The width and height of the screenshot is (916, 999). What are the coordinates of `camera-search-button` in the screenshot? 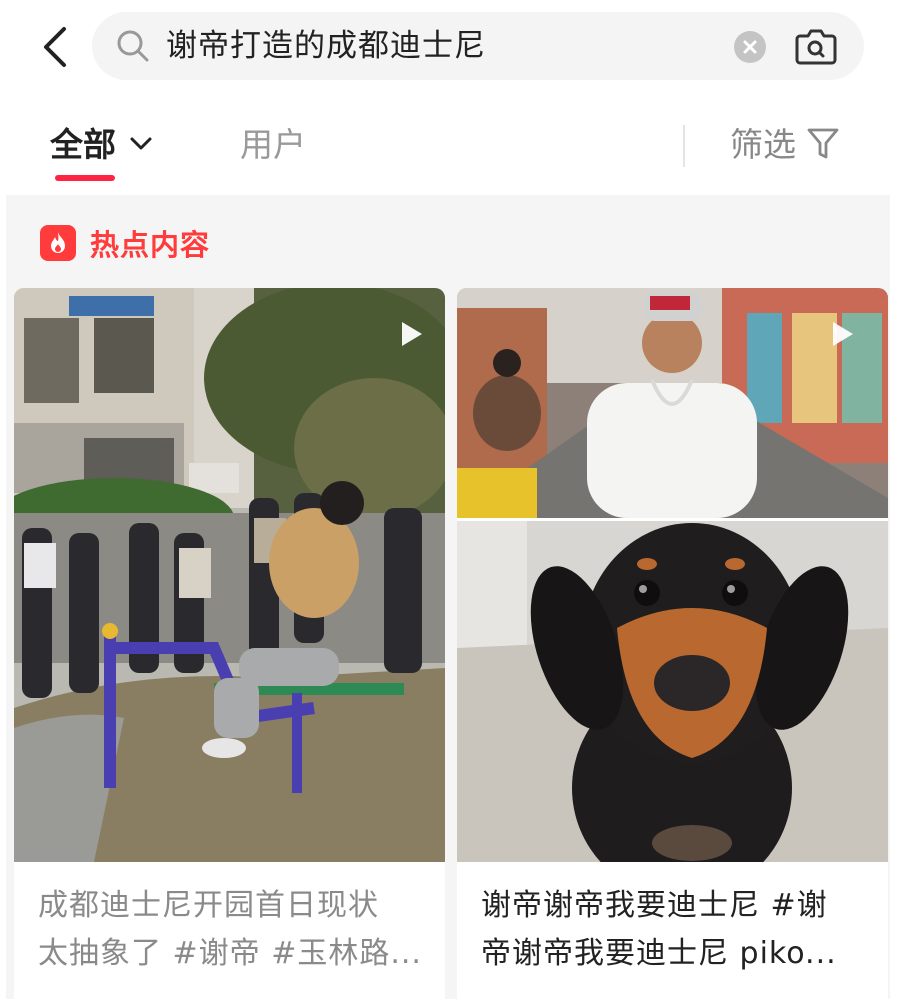 It's located at (816, 46).